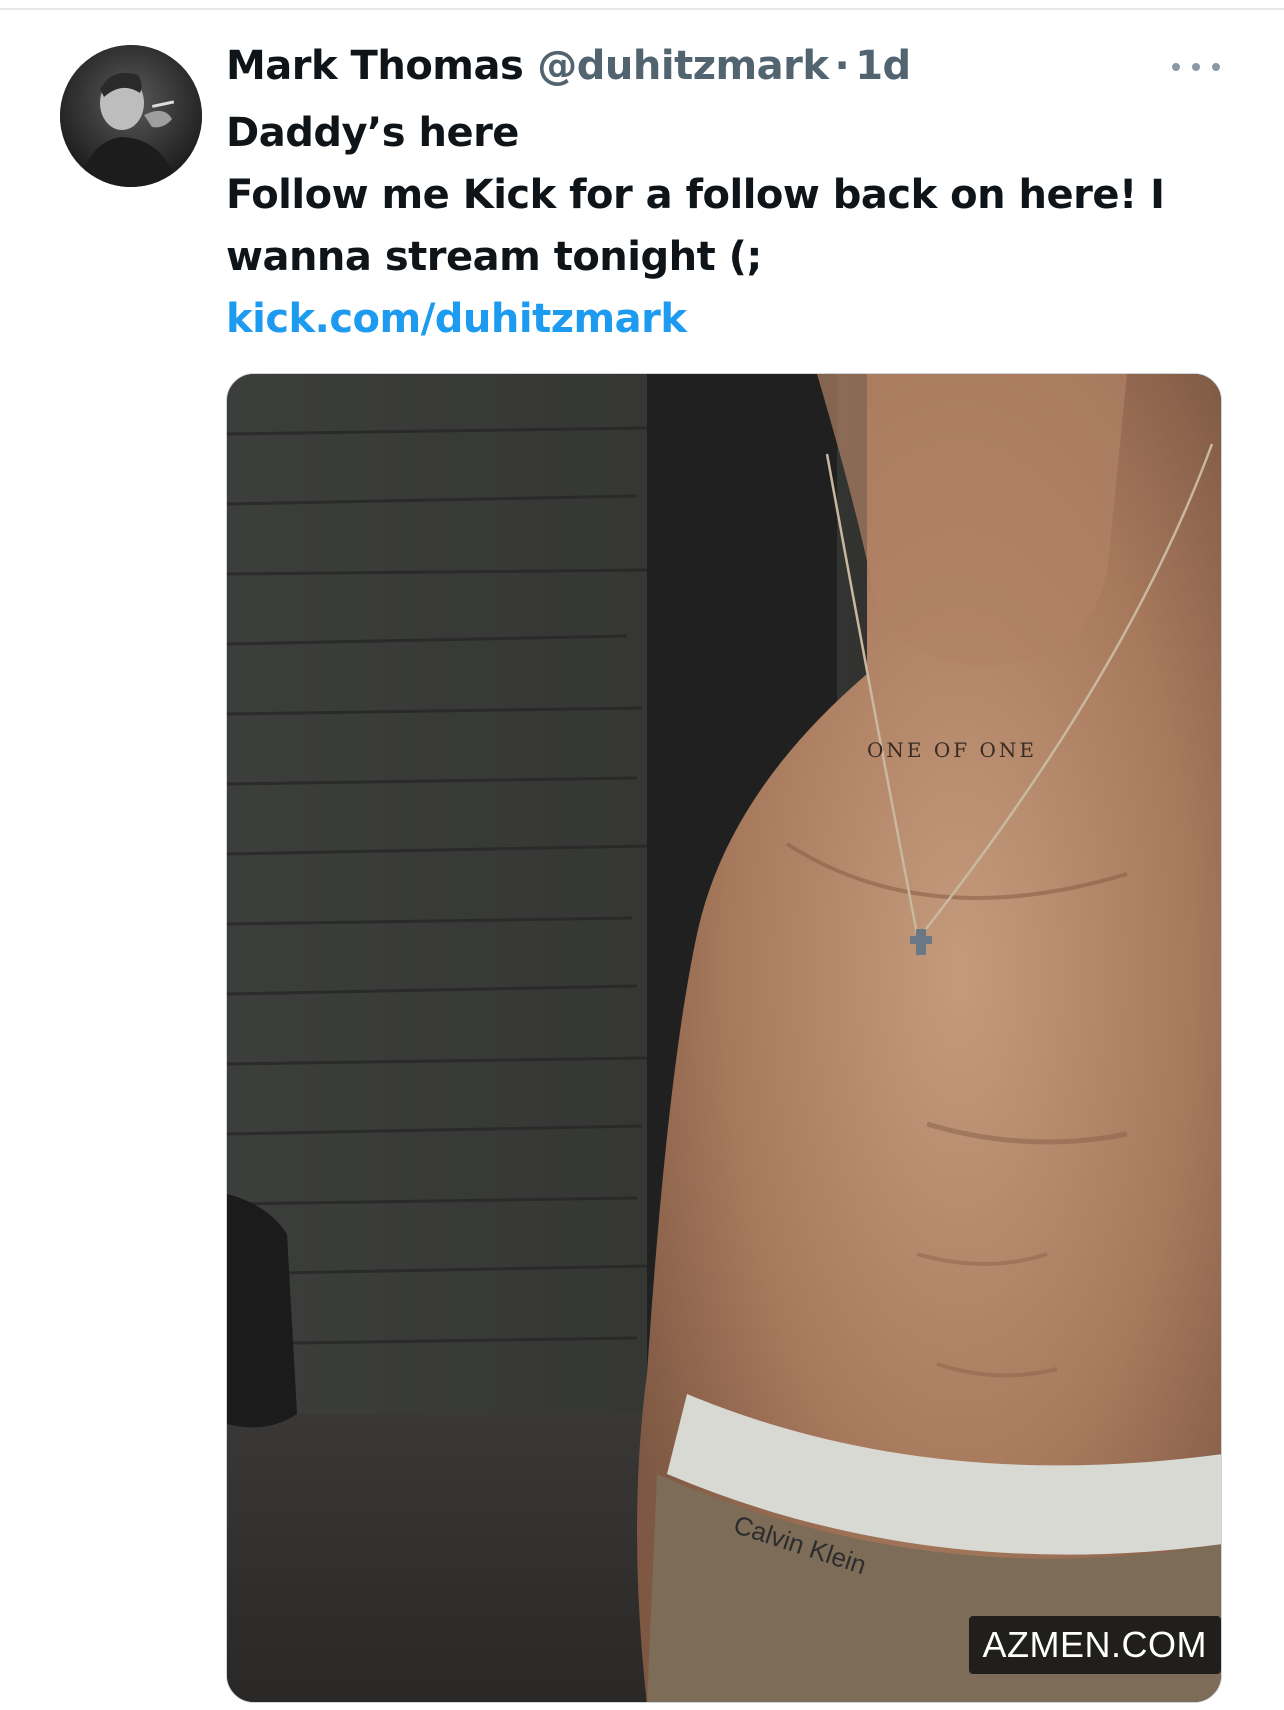 This screenshot has width=1284, height=1710. Describe the element at coordinates (883, 66) in the screenshot. I see `timestamp: 1d` at that location.